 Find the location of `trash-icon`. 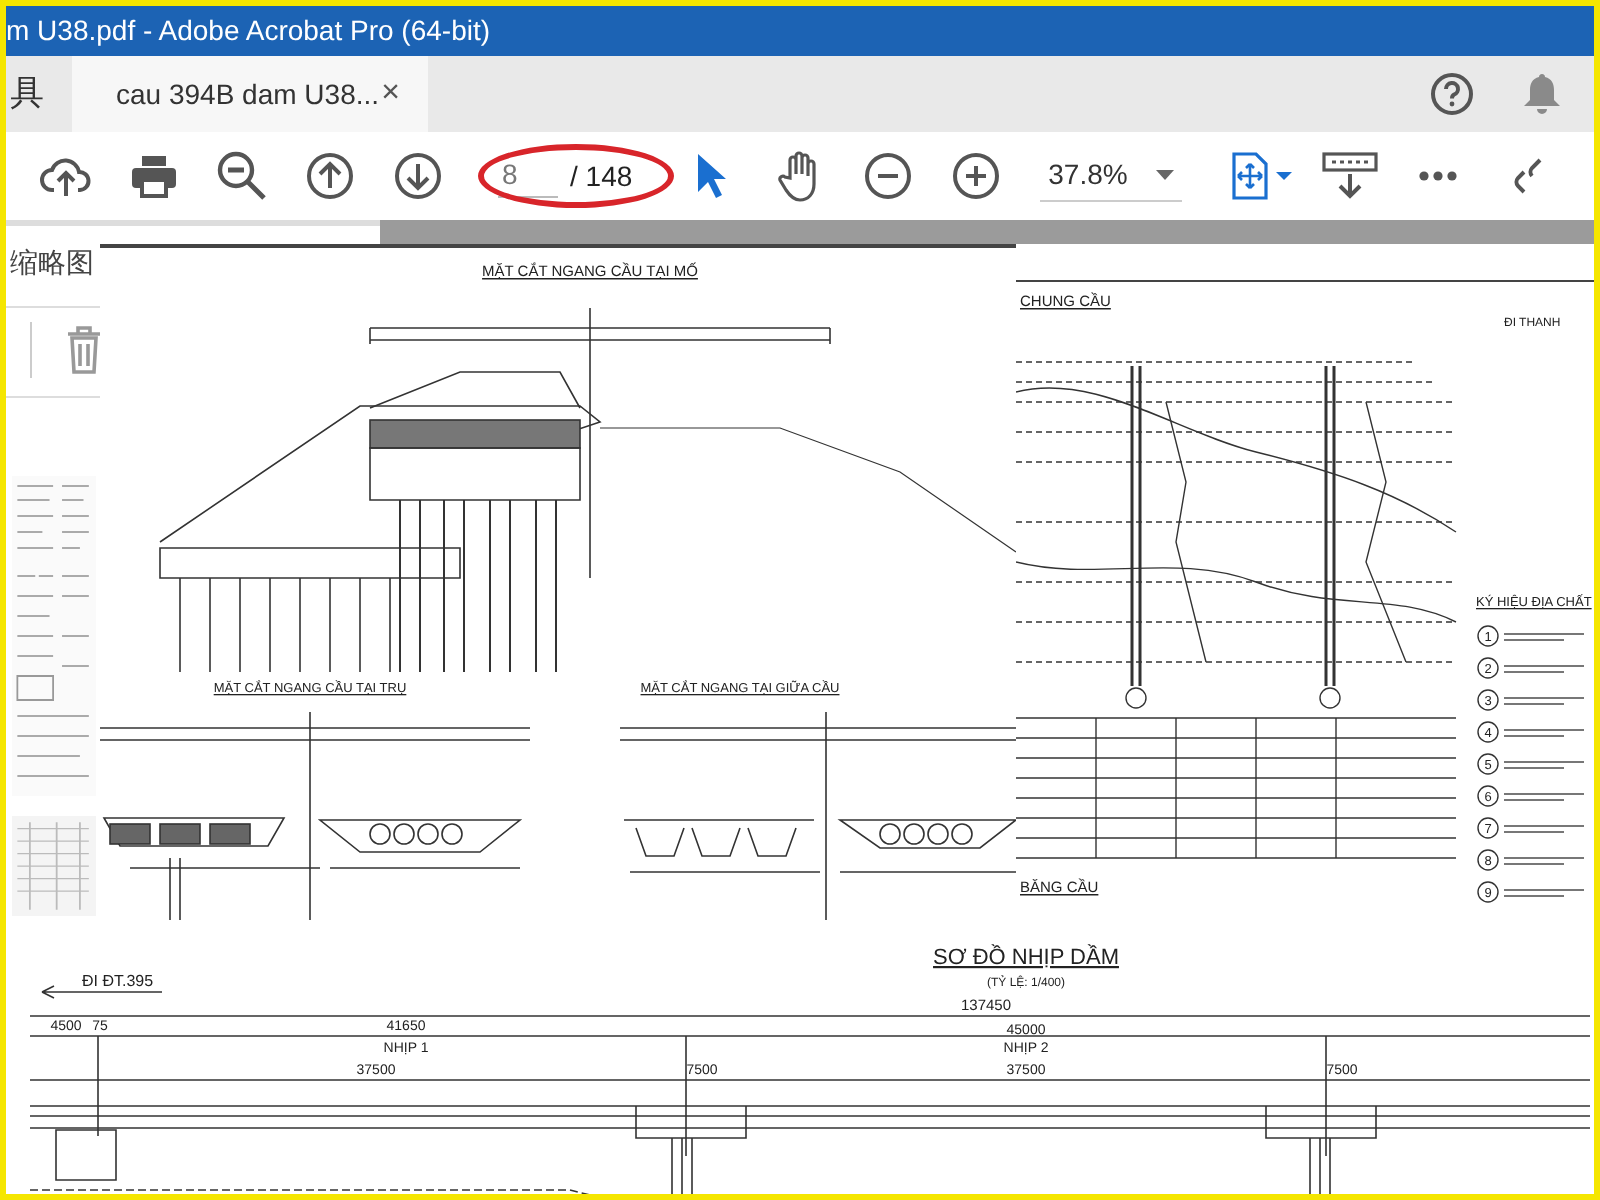

trash-icon is located at coordinates (84, 350).